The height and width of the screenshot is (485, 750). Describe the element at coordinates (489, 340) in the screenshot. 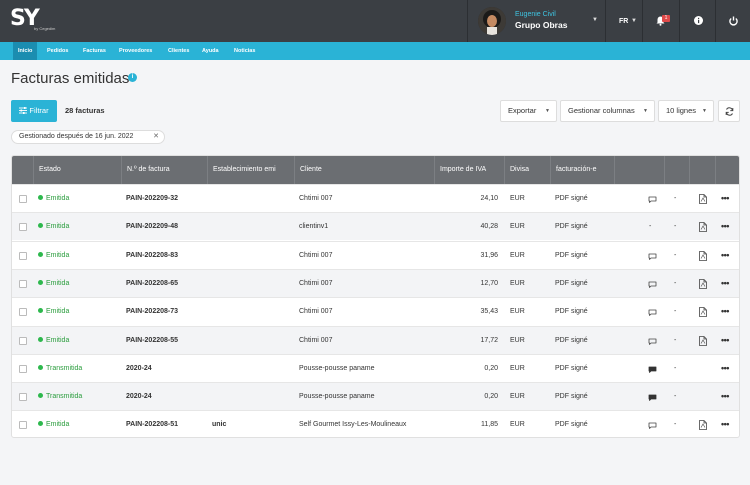

I see `vat-amount: 17,72` at that location.